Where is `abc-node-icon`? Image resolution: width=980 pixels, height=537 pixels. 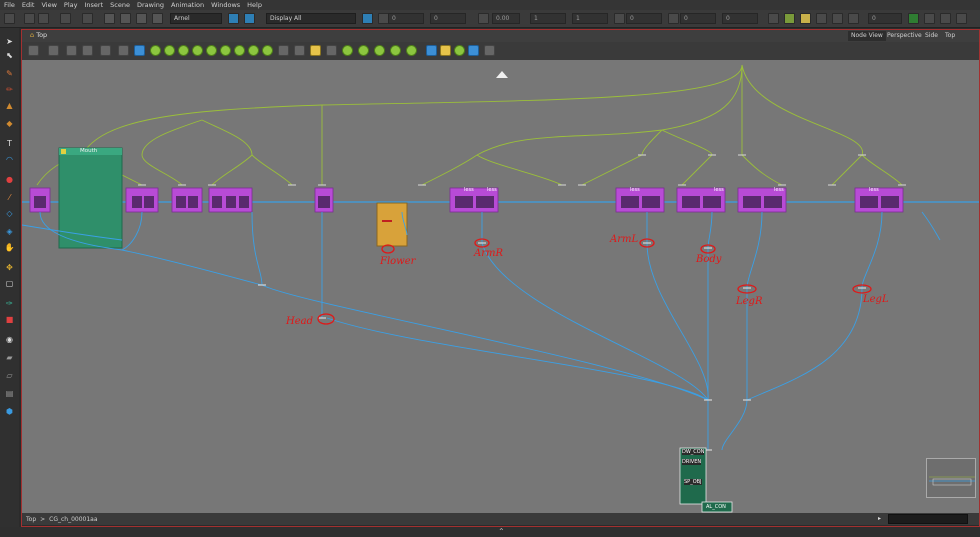 abc-node-icon is located at coordinates (123, 50).